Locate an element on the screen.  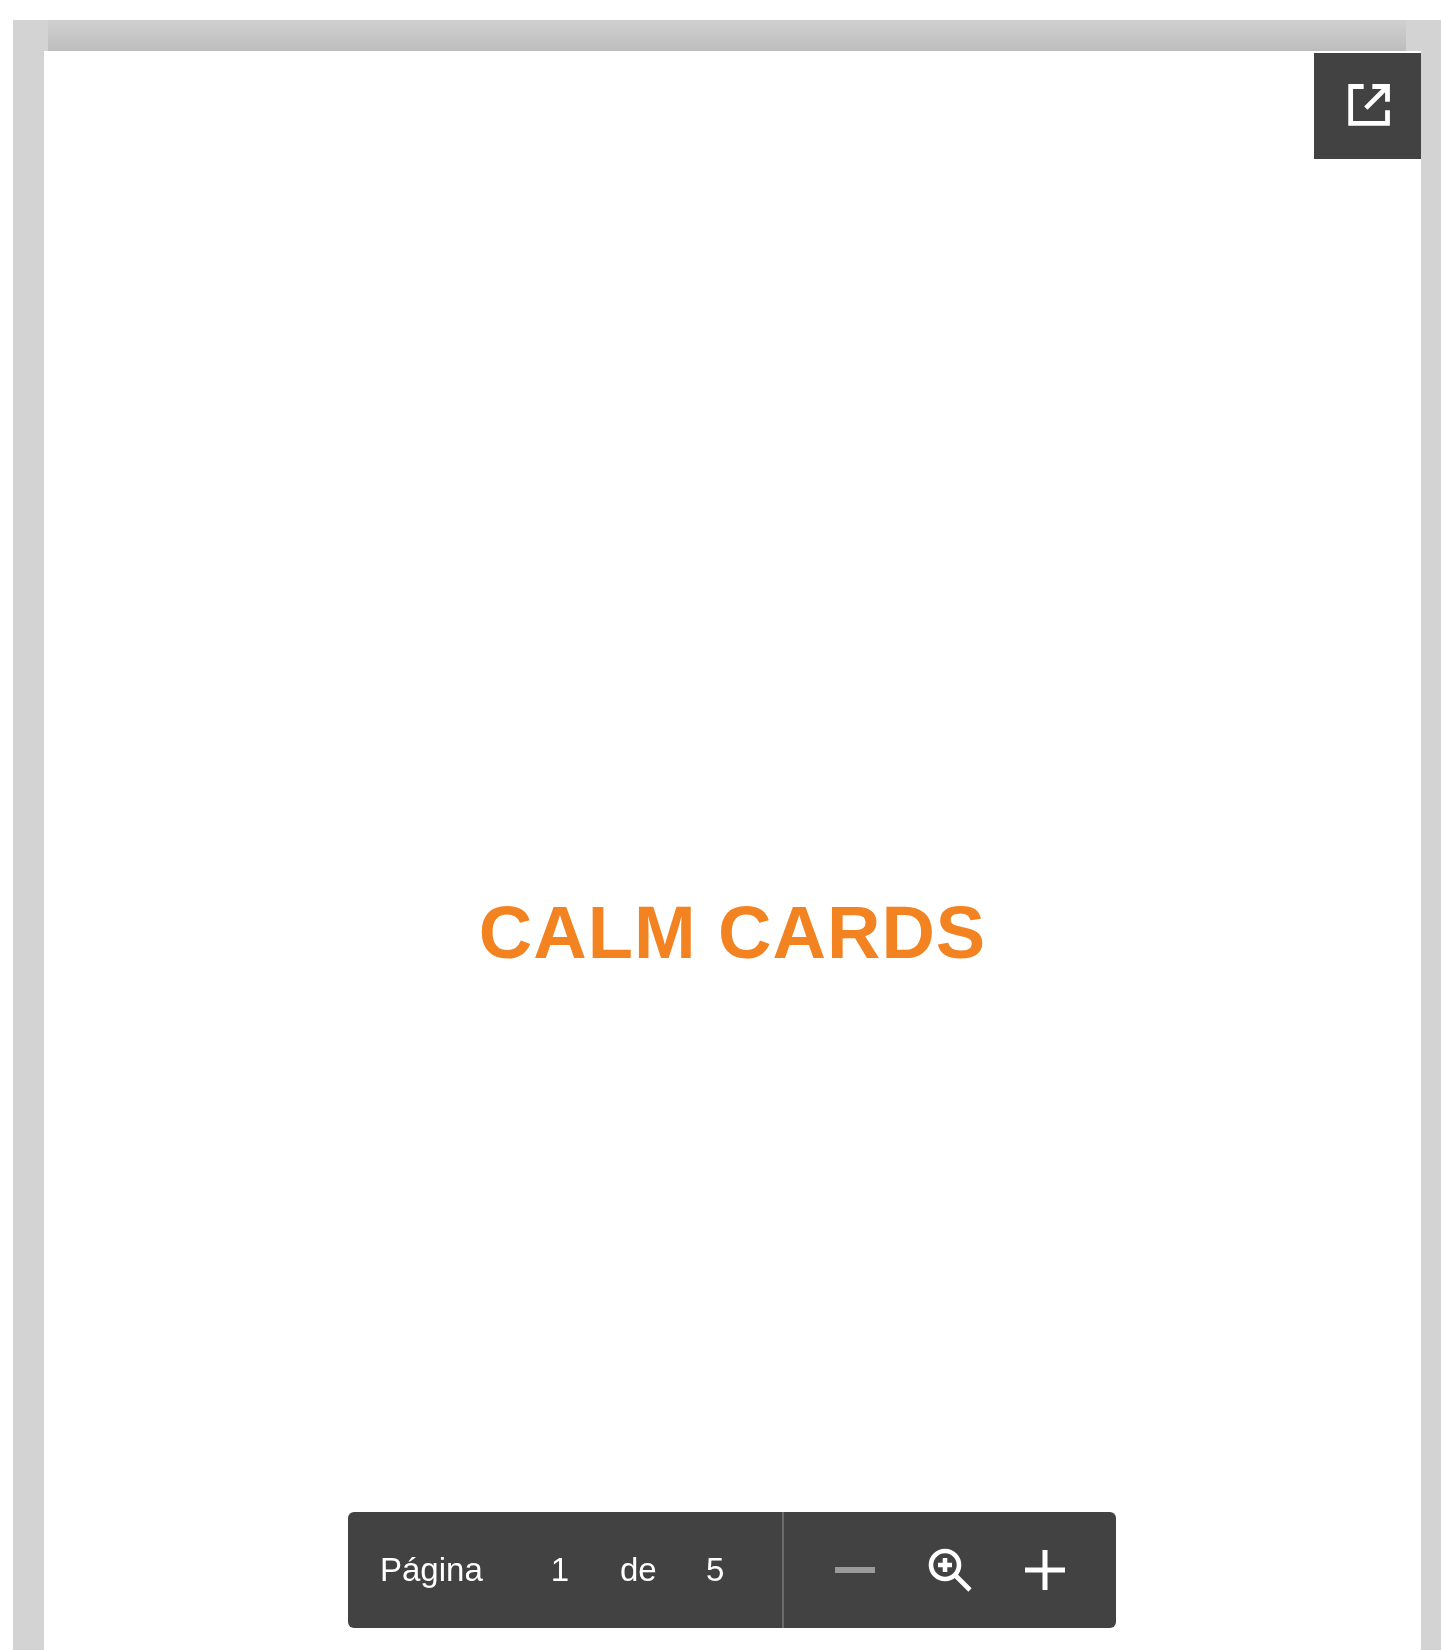
current-page-number: 1 is located at coordinates (560, 1570).